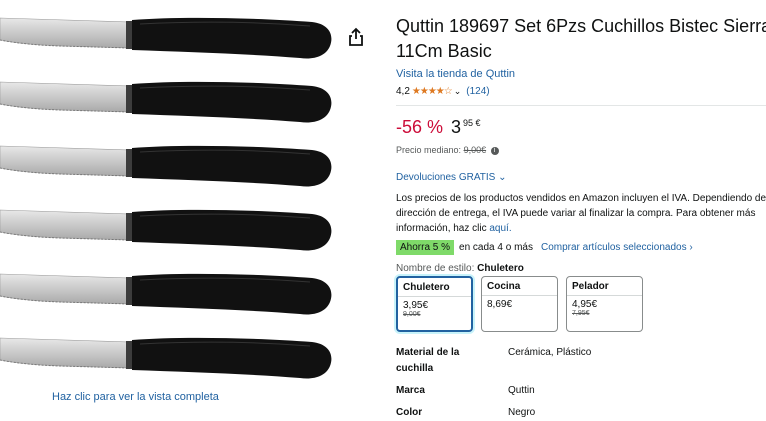 This screenshot has height=421, width=766. Describe the element at coordinates (496, 247) in the screenshot. I see `savings-condition: en cada 4 o más` at that location.